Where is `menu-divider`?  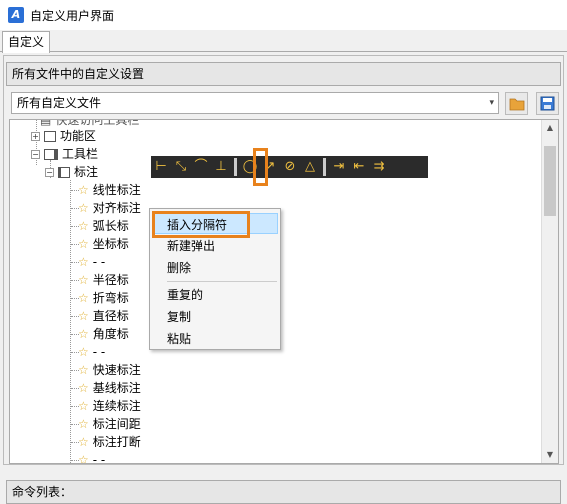 menu-divider is located at coordinates (222, 281).